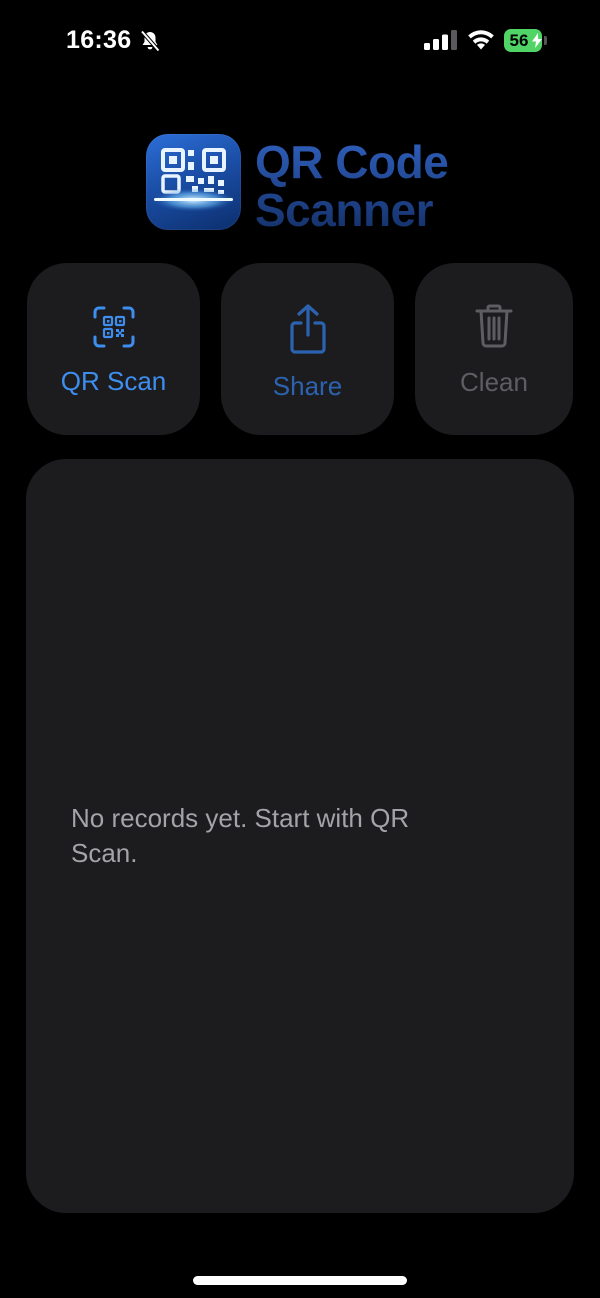 This screenshot has width=600, height=1298. I want to click on battery-level: 56, so click(519, 40).